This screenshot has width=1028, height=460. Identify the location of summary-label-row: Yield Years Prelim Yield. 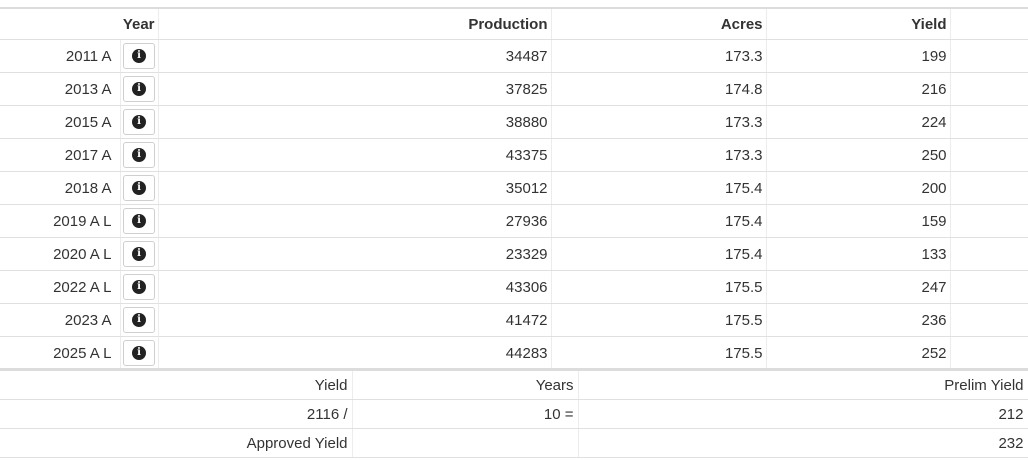
(514, 385).